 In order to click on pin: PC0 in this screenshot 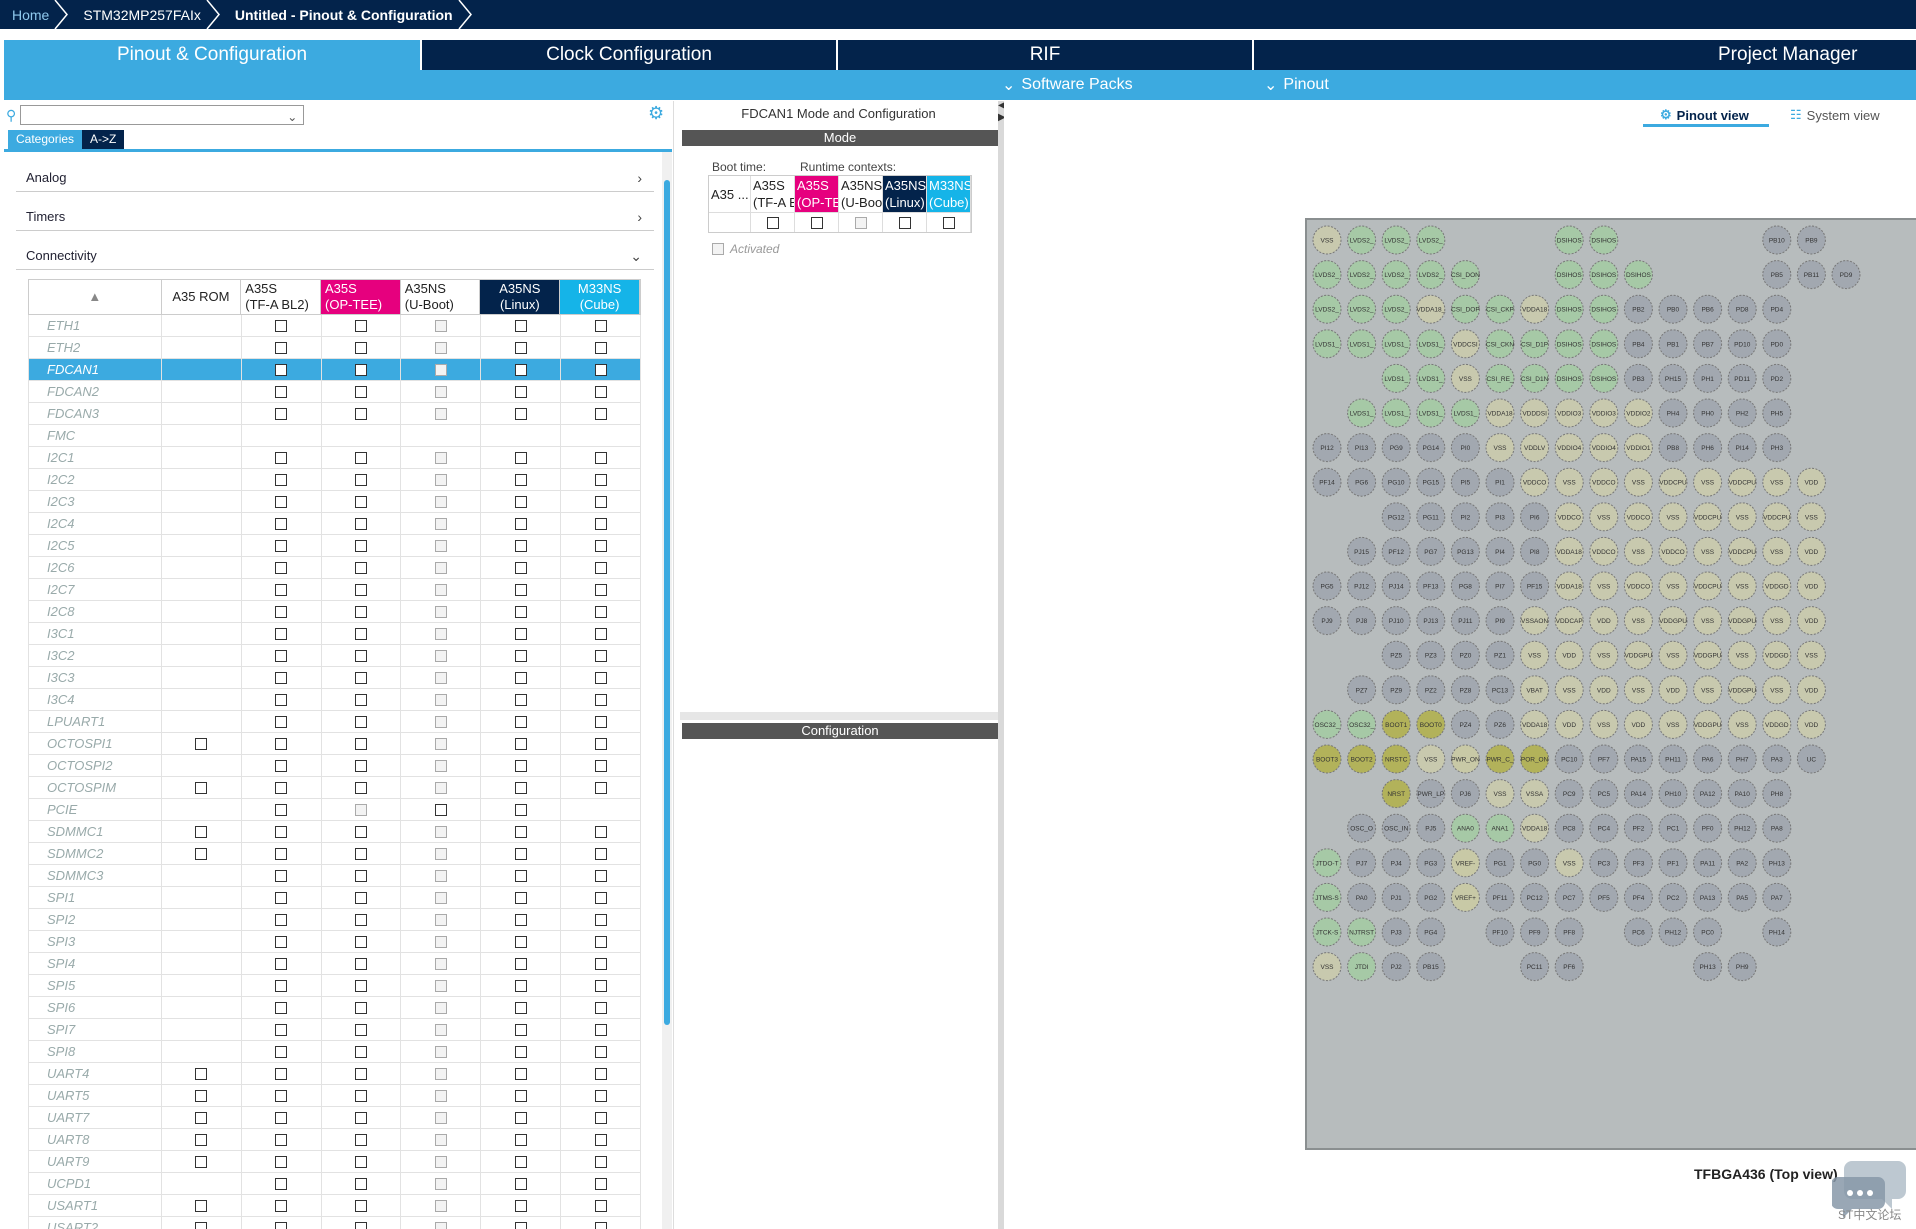, I will do `click(1708, 932)`.